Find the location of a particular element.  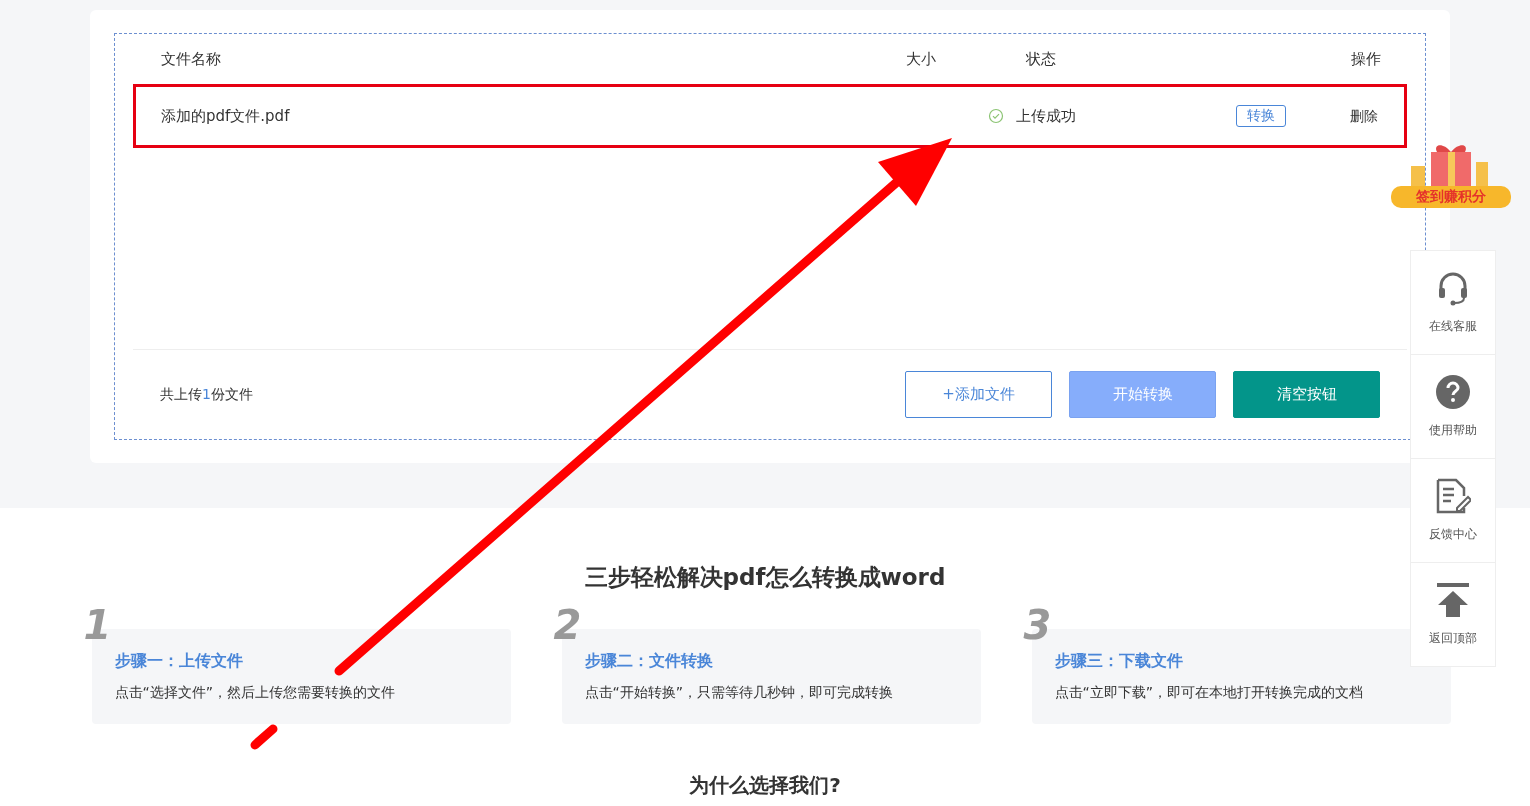

file-name: 添加的pdf文件.pdf is located at coordinates (226, 116).